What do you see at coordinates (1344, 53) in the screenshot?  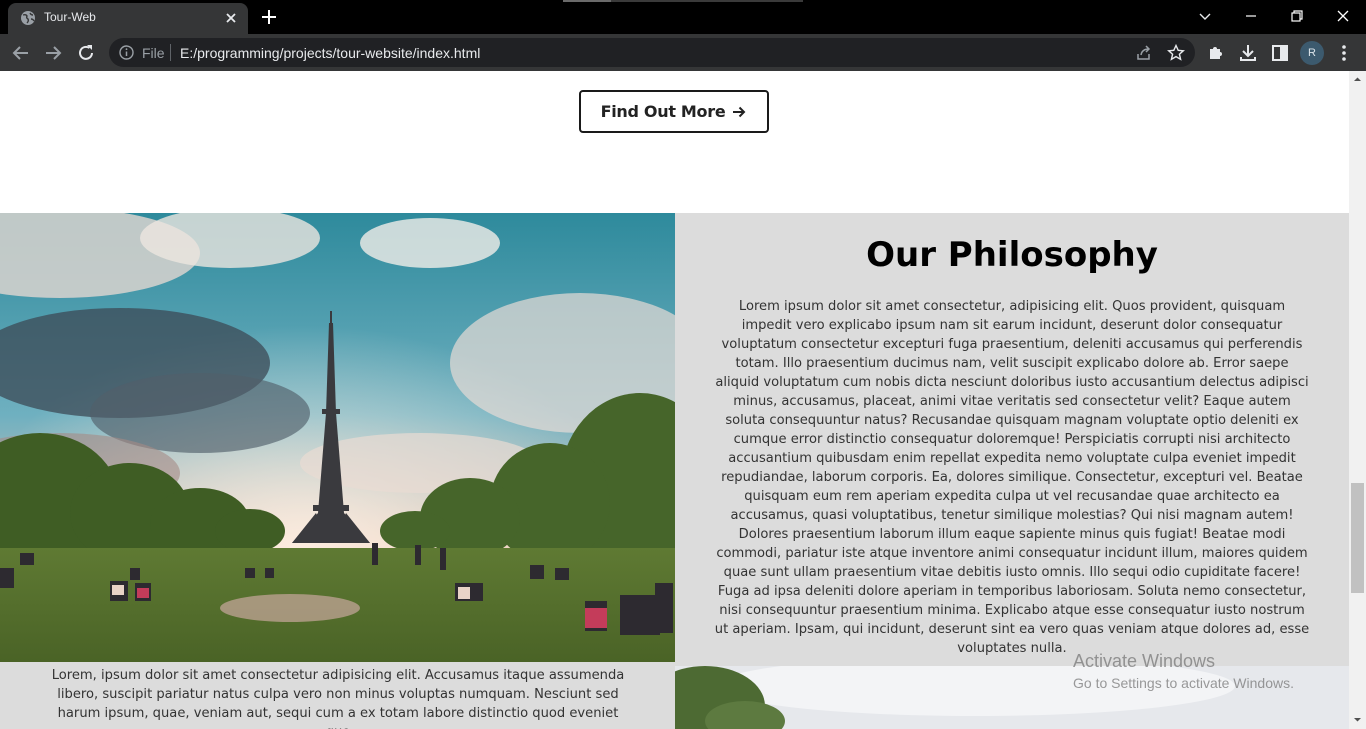 I see `kebab-menu-icon` at bounding box center [1344, 53].